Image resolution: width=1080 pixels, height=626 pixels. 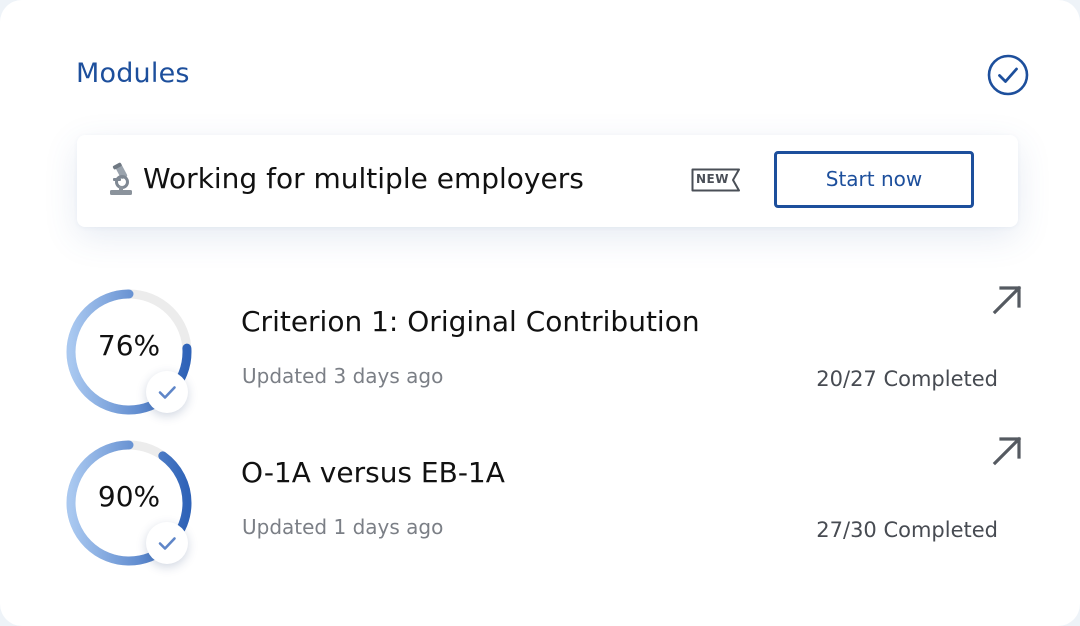 I want to click on start-now-button: Start now, so click(x=874, y=179).